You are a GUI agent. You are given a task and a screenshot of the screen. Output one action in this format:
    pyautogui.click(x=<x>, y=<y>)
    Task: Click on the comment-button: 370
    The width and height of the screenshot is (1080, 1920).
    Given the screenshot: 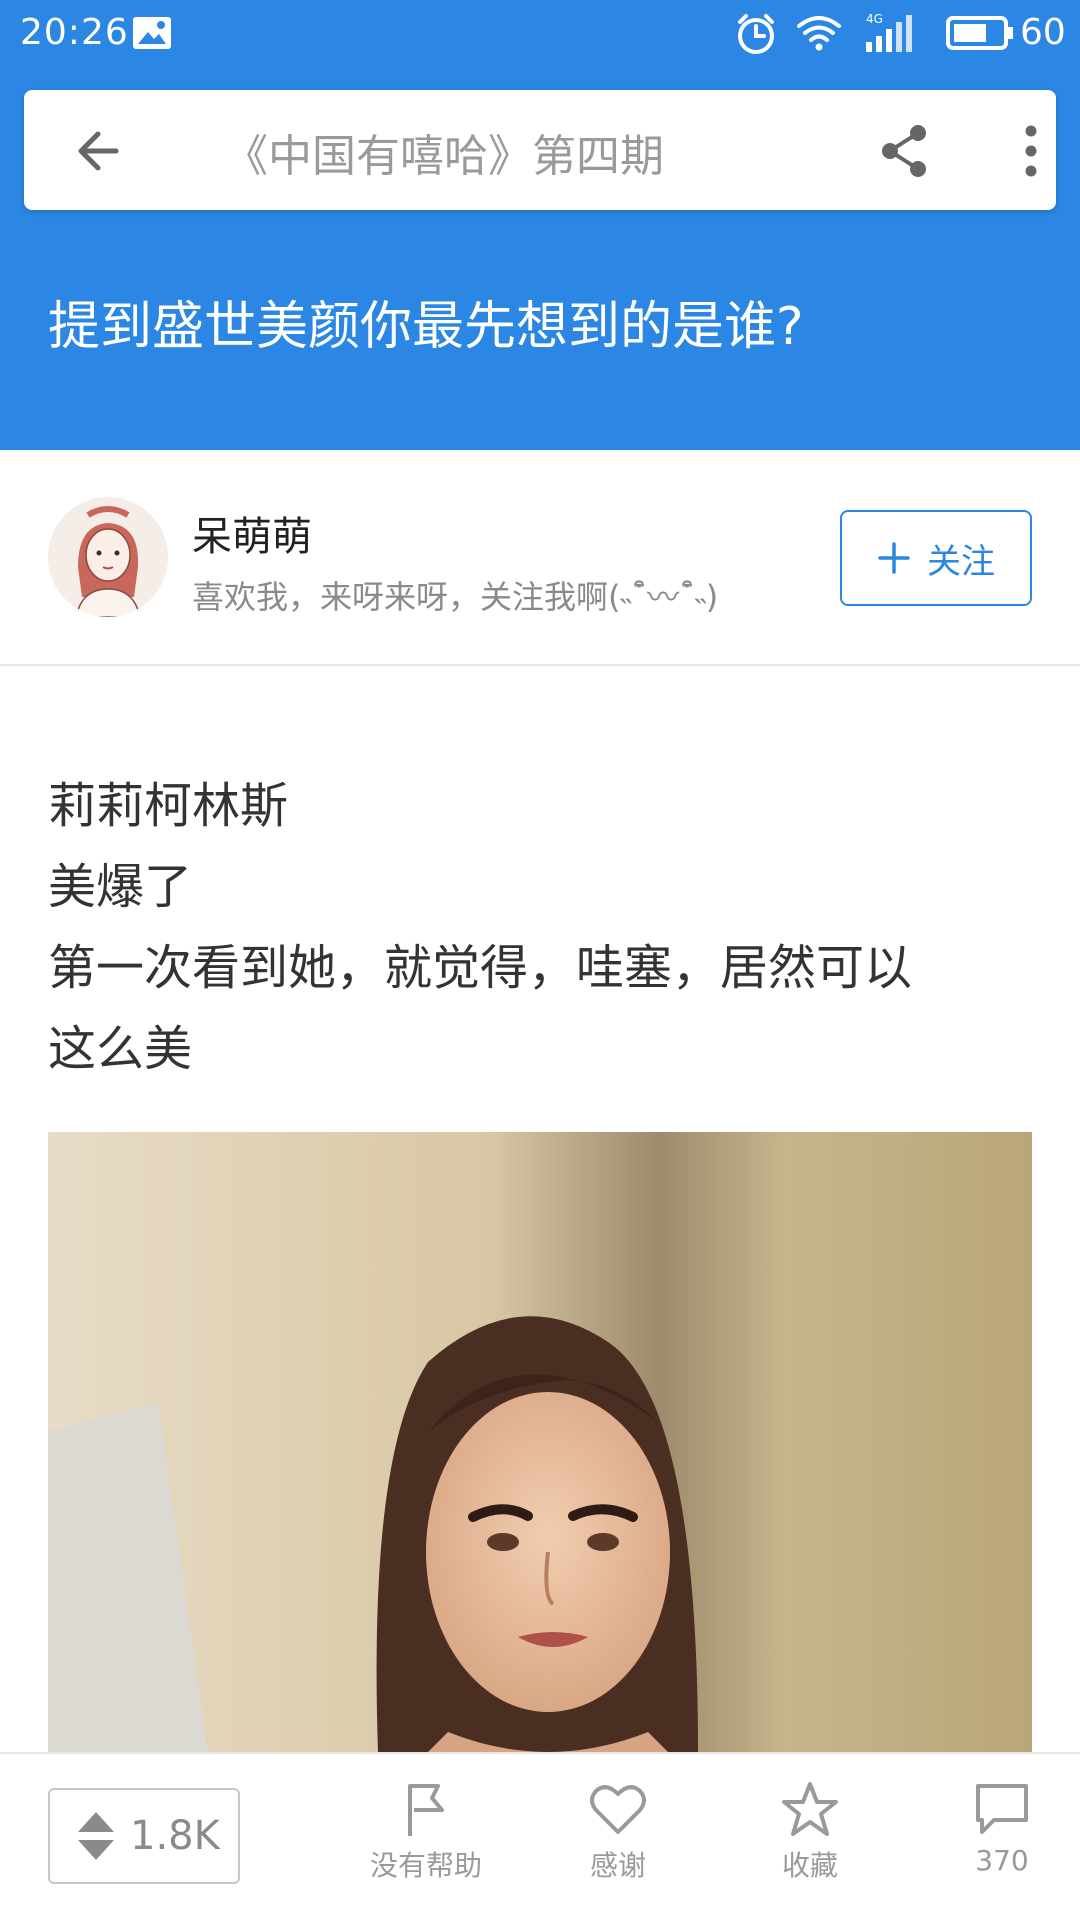 What is the action you would take?
    pyautogui.click(x=1002, y=1840)
    